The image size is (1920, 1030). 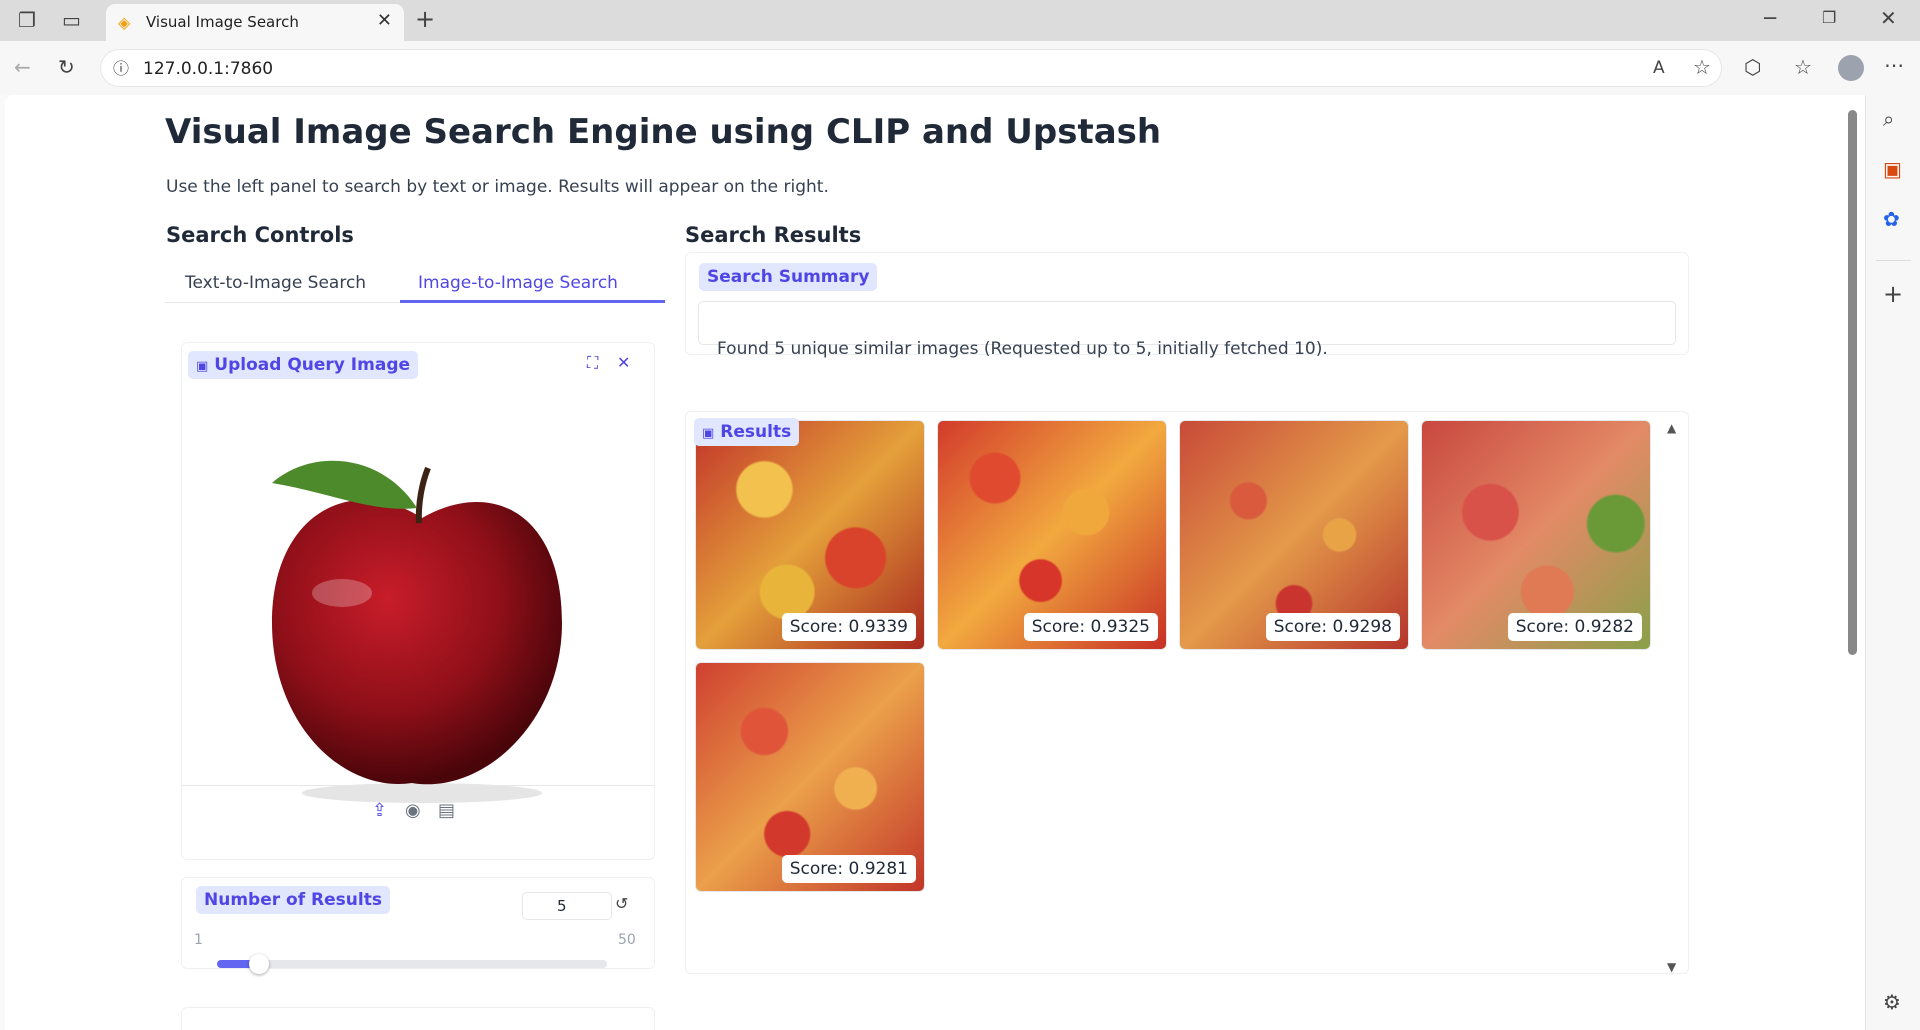 I want to click on upload-panel: ▣ Upload Query Image ⛶ ✕ ⇪ ◉ ▤, so click(x=418, y=601).